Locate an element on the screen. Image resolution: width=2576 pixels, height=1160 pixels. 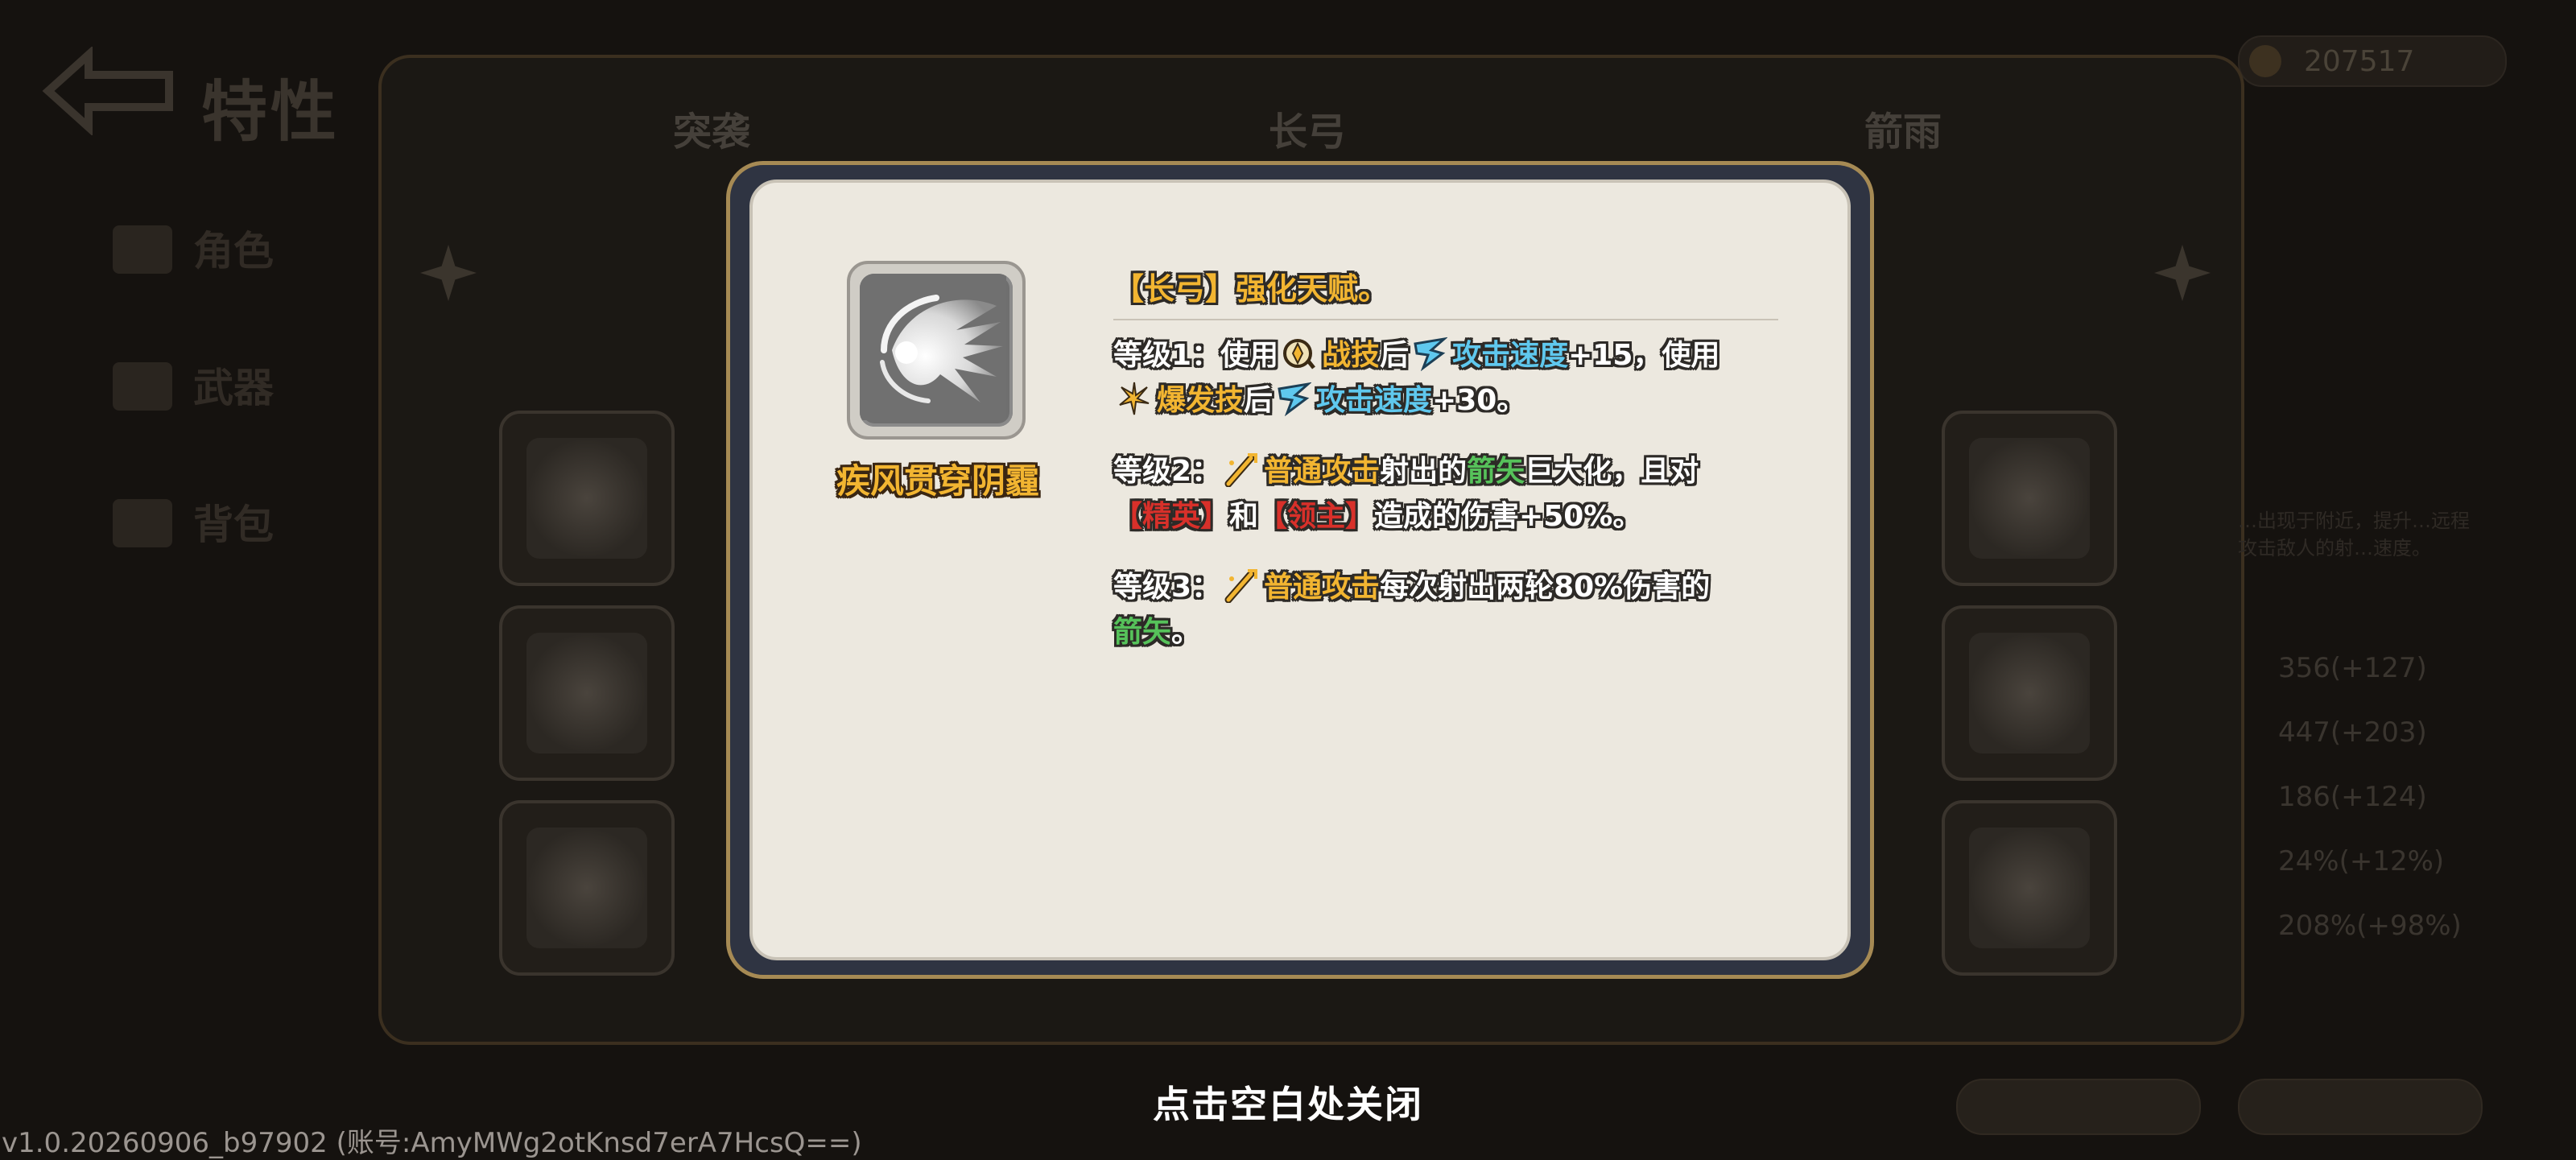
skill-icon-frame is located at coordinates (936, 350).